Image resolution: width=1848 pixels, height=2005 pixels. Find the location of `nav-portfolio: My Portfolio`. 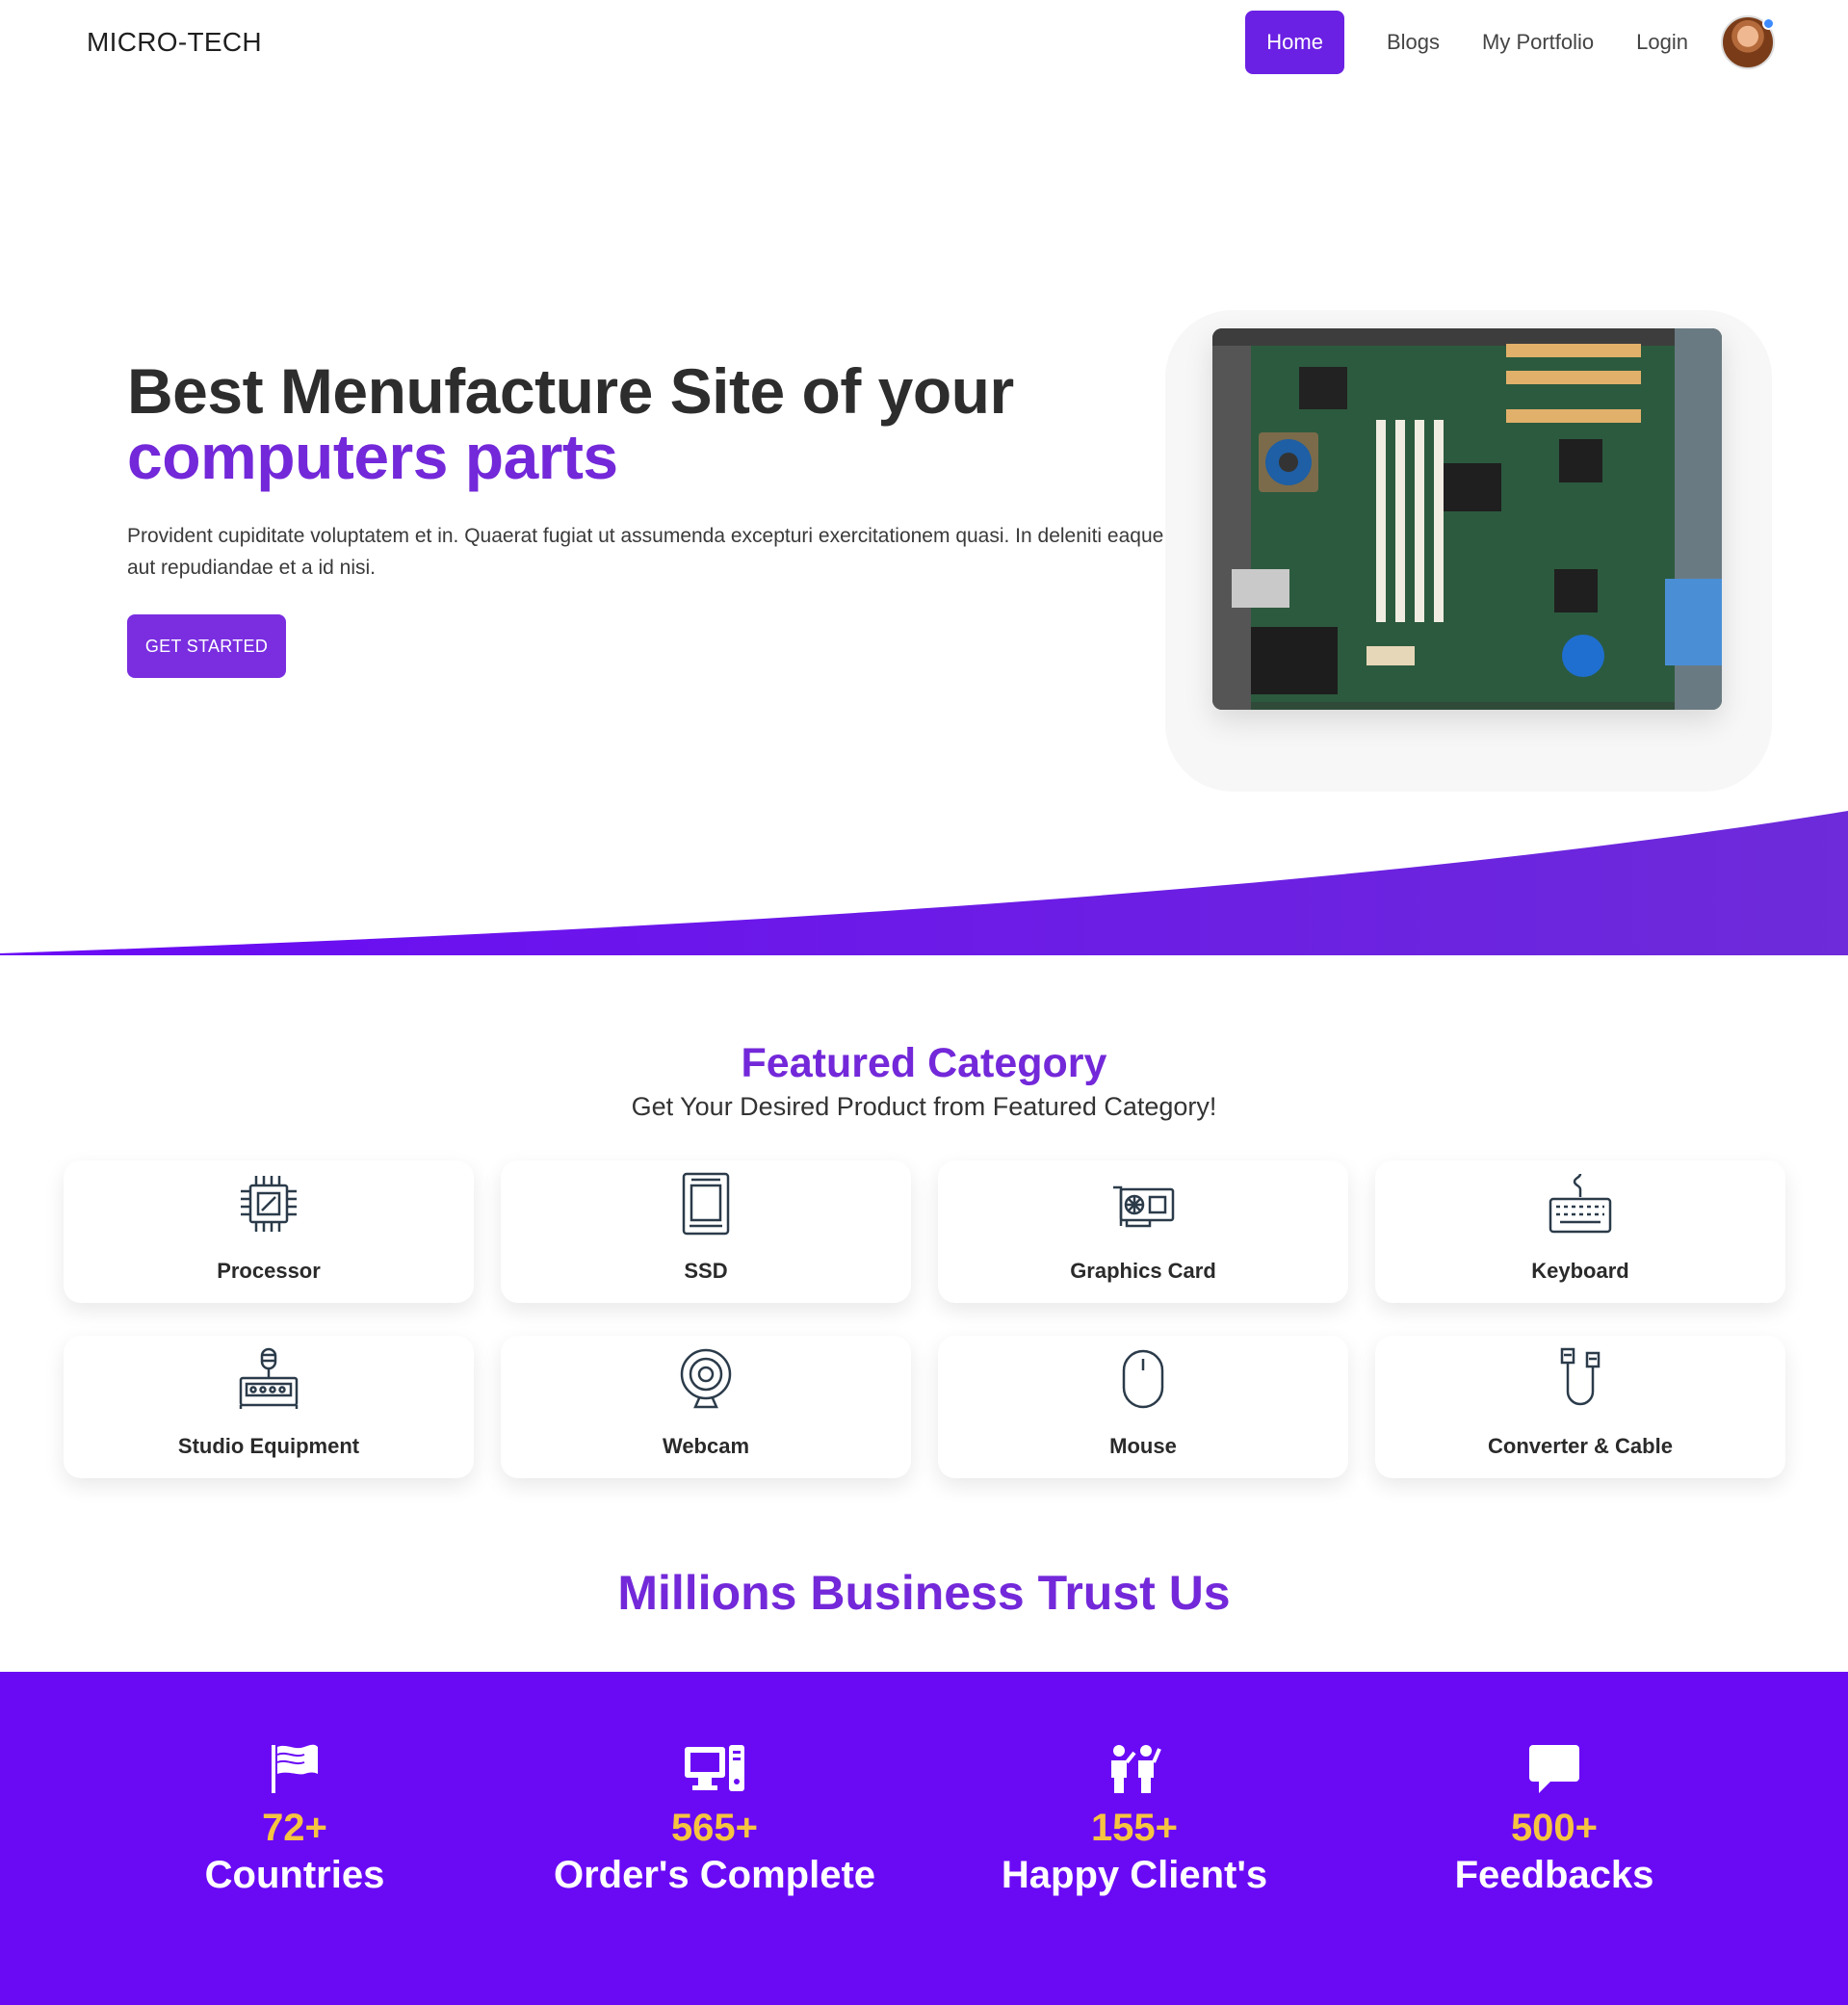

nav-portfolio: My Portfolio is located at coordinates (1538, 42).